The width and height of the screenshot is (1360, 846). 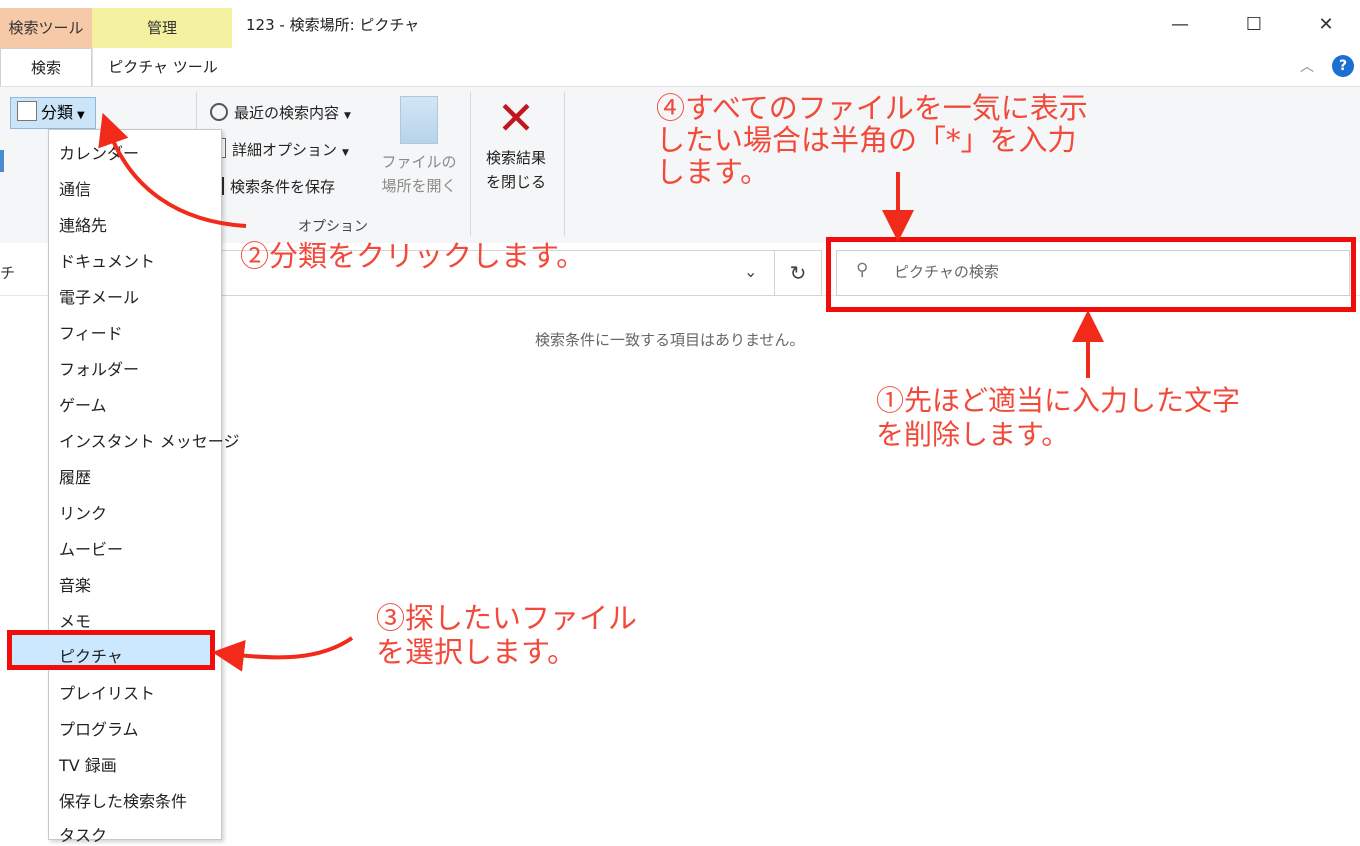 What do you see at coordinates (172, 170) in the screenshot?
I see `arrow-to-classification` at bounding box center [172, 170].